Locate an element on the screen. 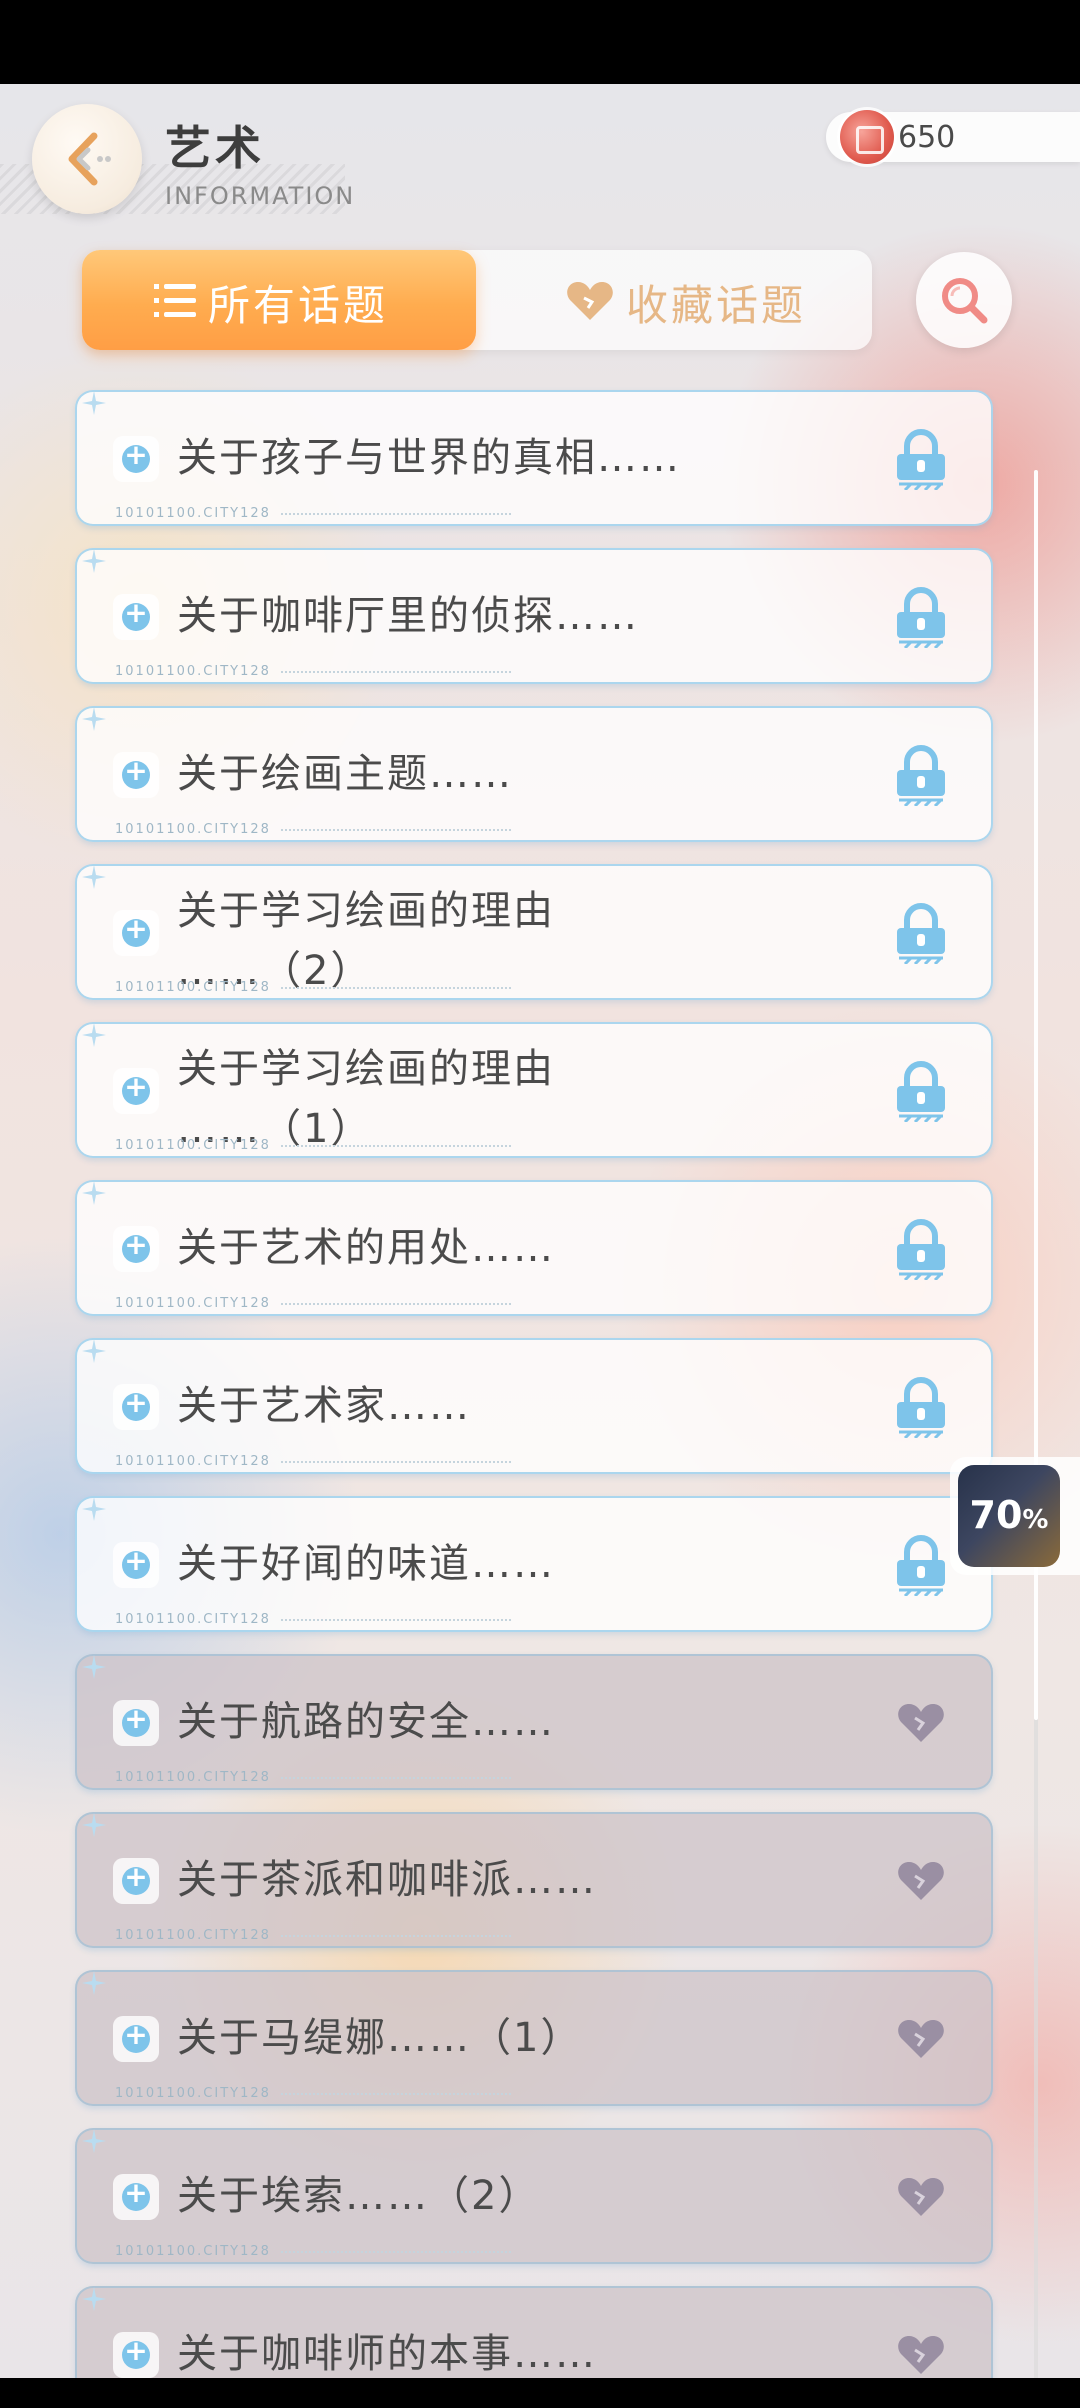  back-button is located at coordinates (87, 159).